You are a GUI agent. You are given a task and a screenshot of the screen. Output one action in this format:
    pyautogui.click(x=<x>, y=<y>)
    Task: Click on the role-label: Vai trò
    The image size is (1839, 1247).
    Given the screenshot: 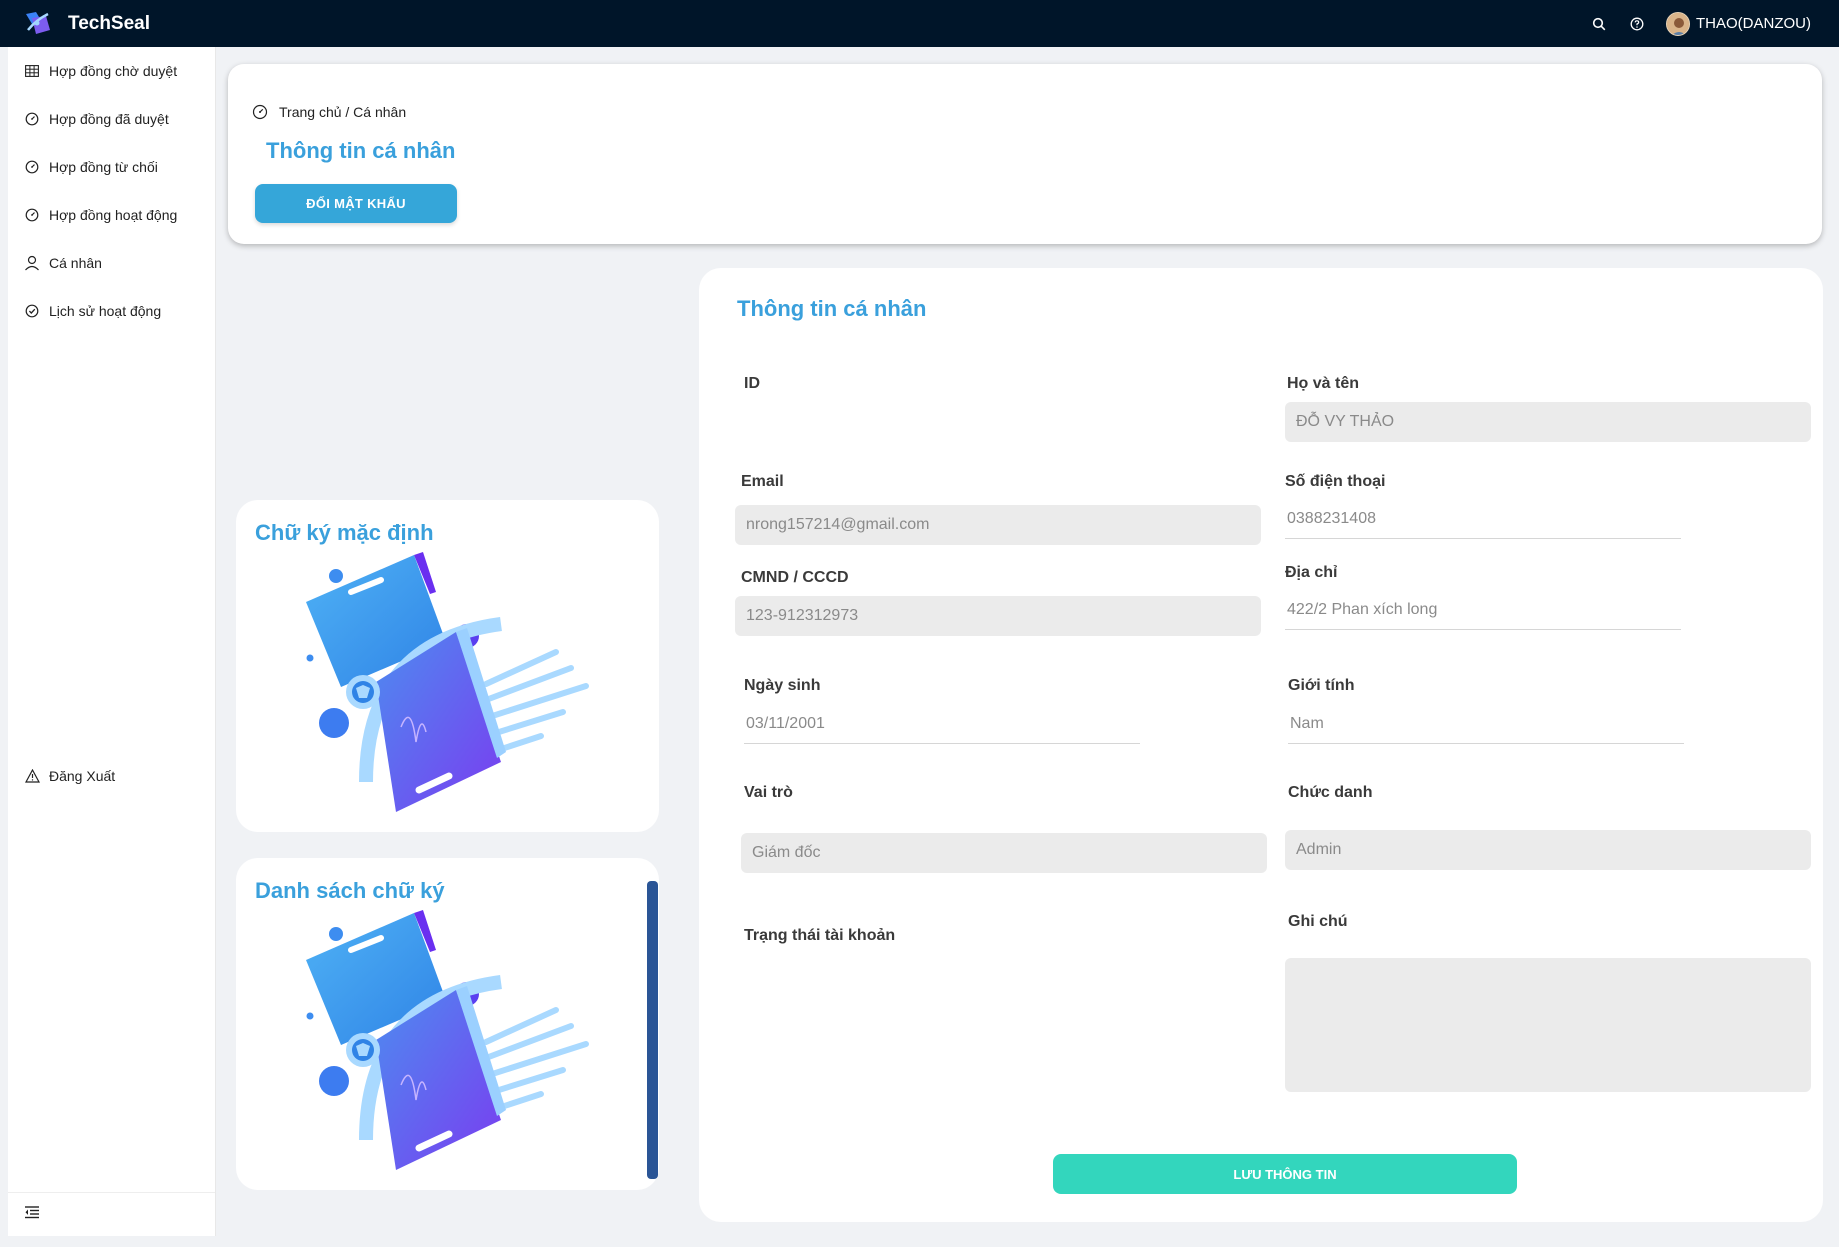 What is the action you would take?
    pyautogui.click(x=768, y=792)
    